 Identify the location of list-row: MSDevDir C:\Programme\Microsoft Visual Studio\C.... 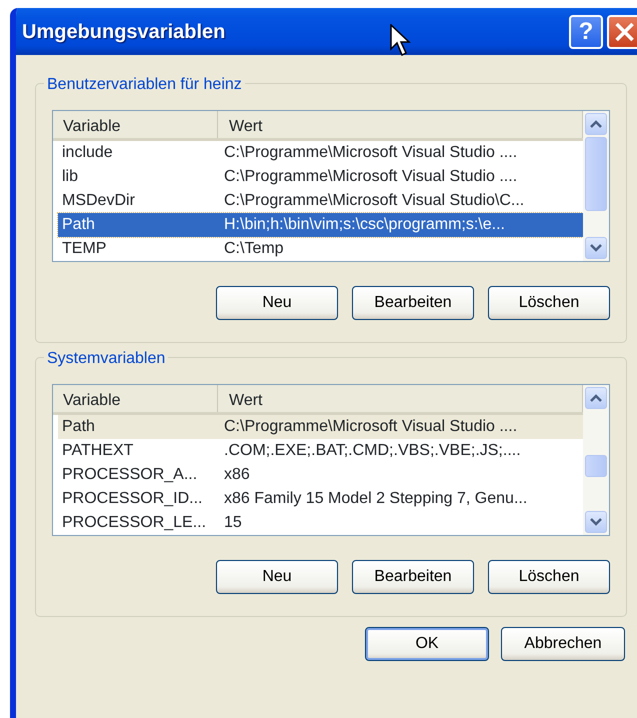
(320, 201).